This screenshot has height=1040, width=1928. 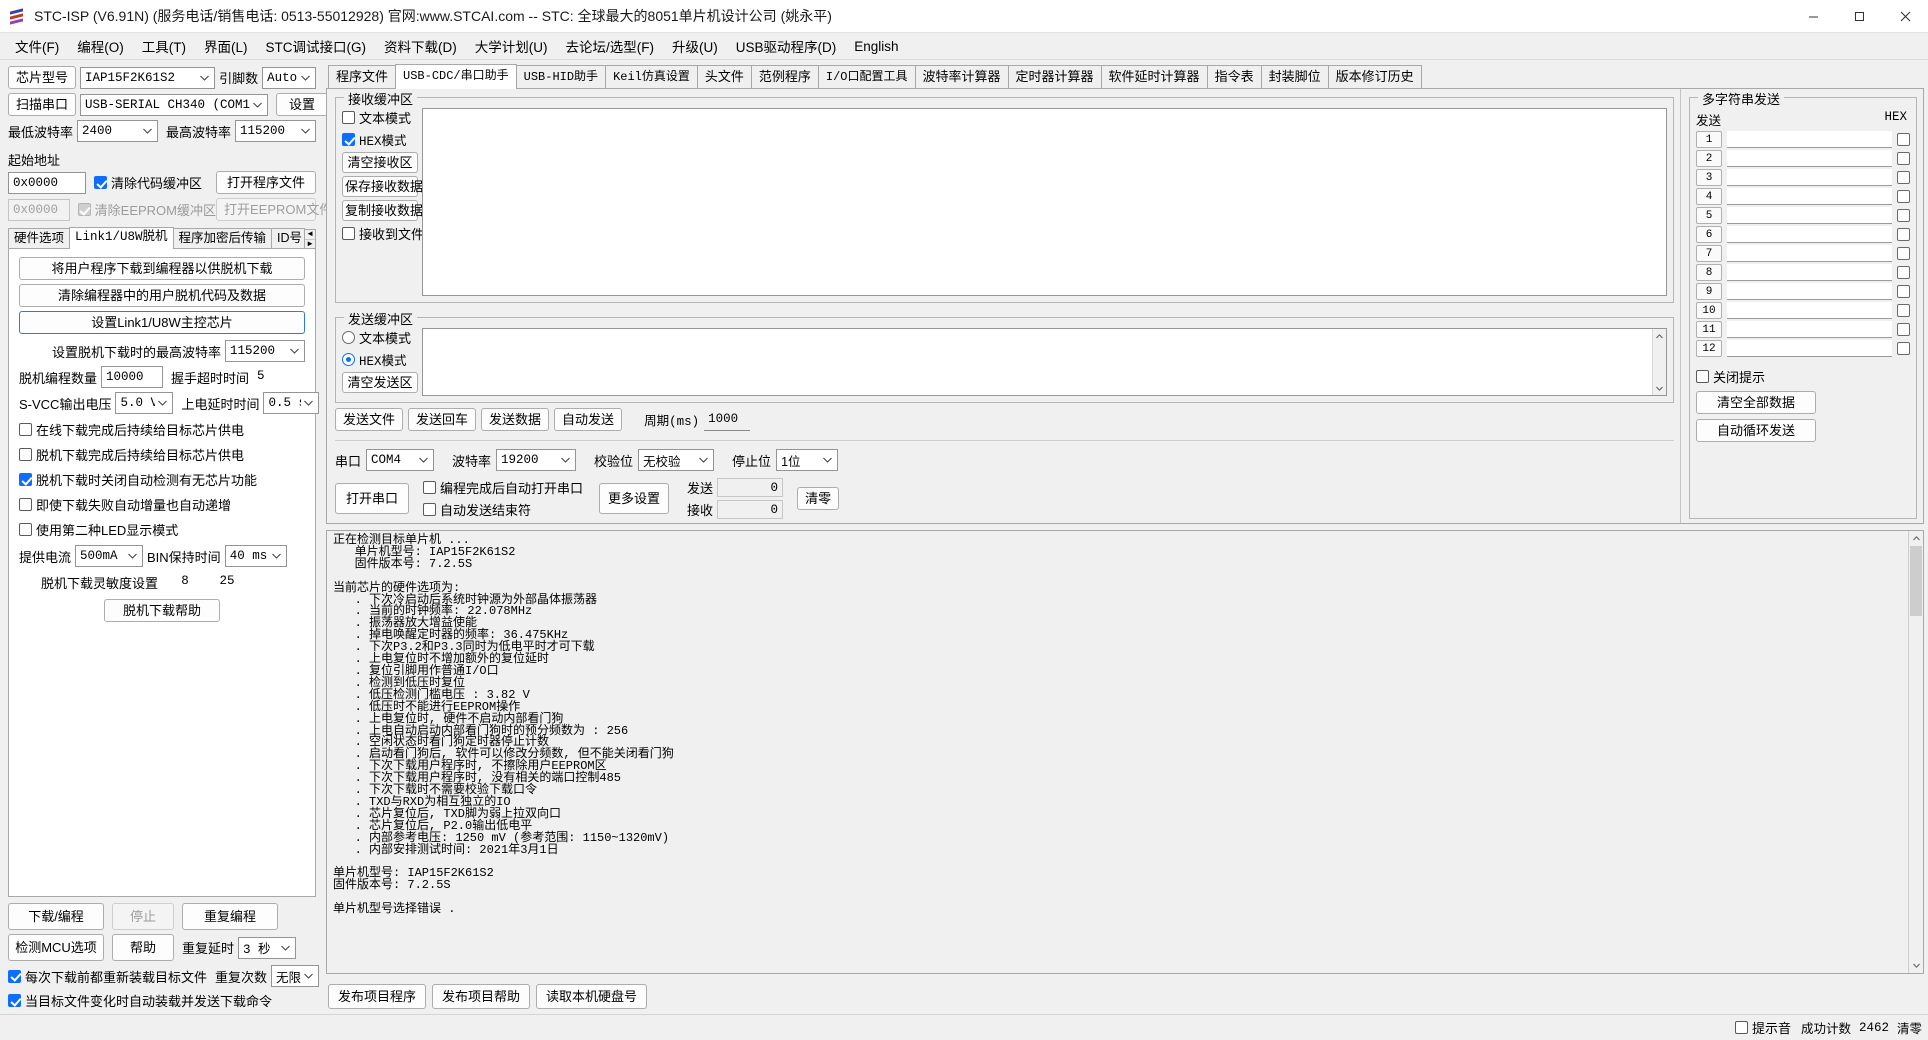 What do you see at coordinates (1709, 291) in the screenshot?
I see `multi-send-button-9: 9` at bounding box center [1709, 291].